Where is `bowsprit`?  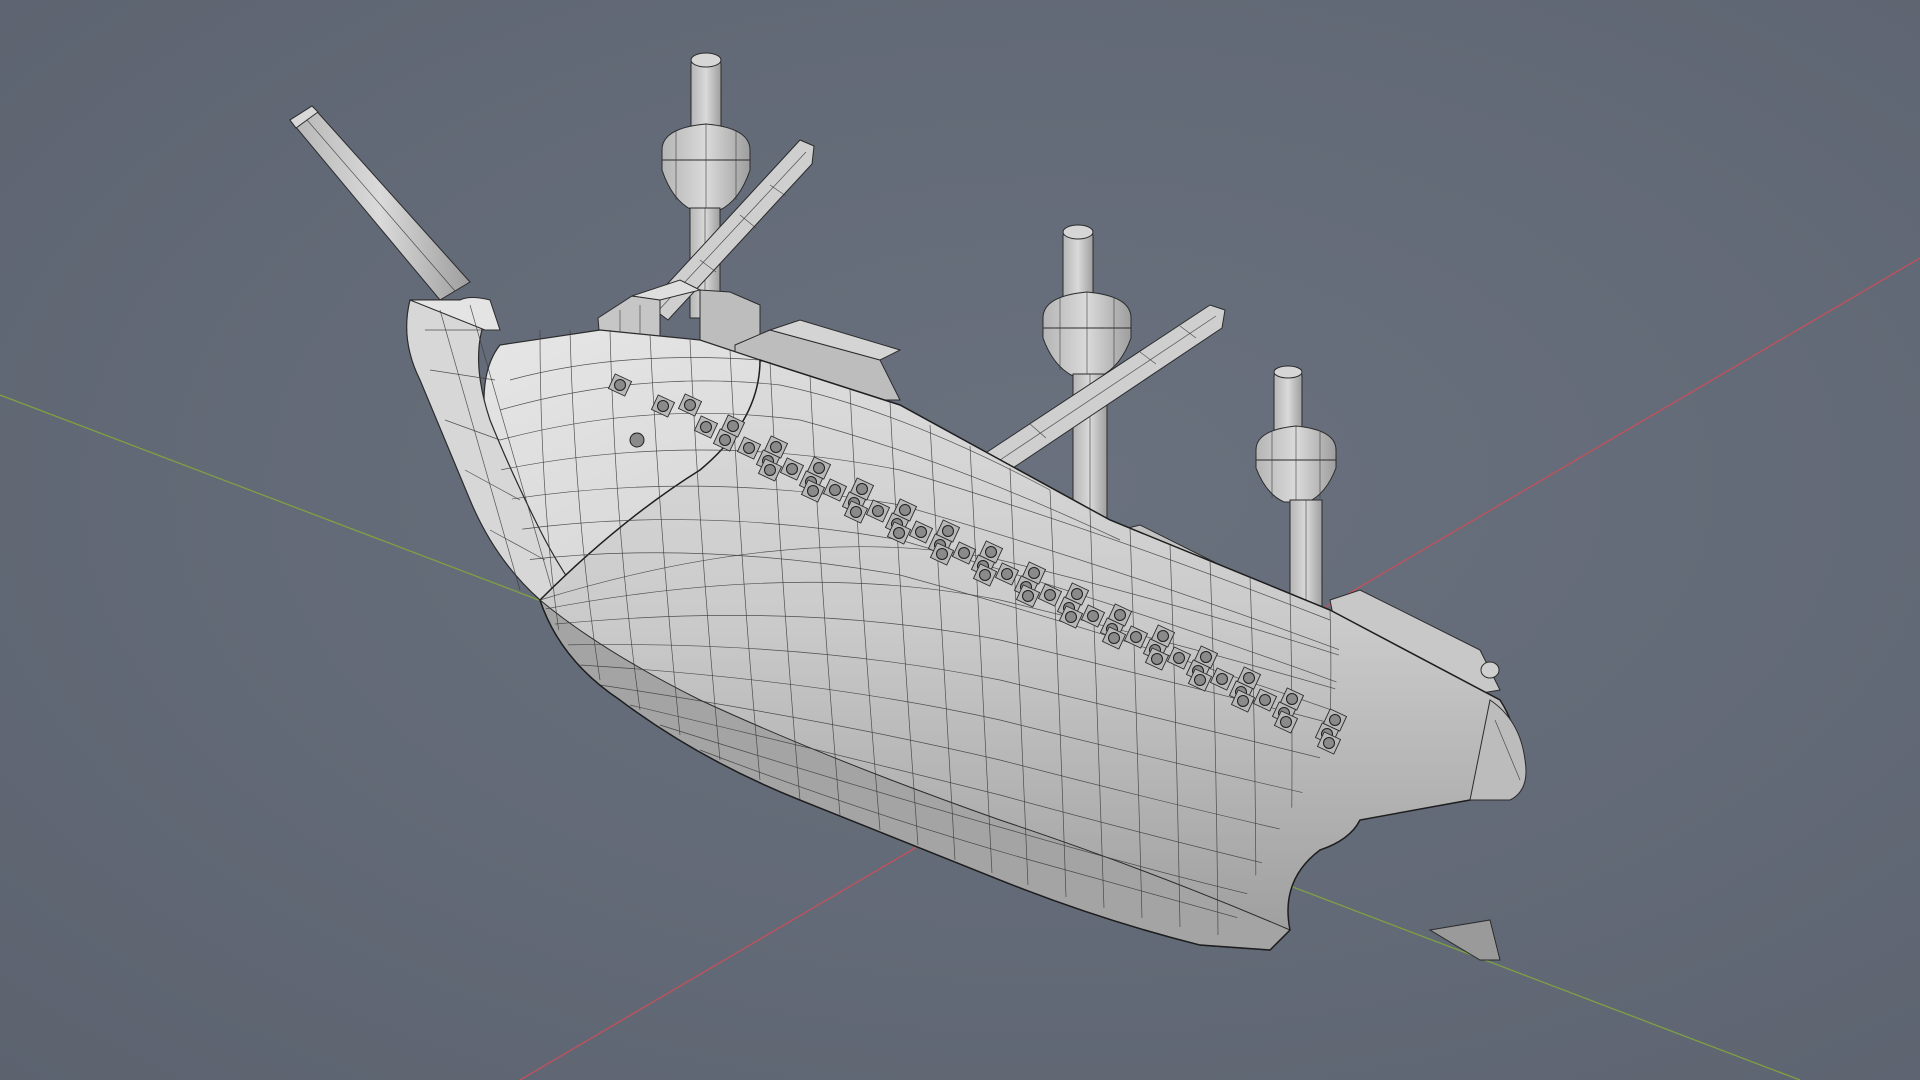 bowsprit is located at coordinates (380, 203).